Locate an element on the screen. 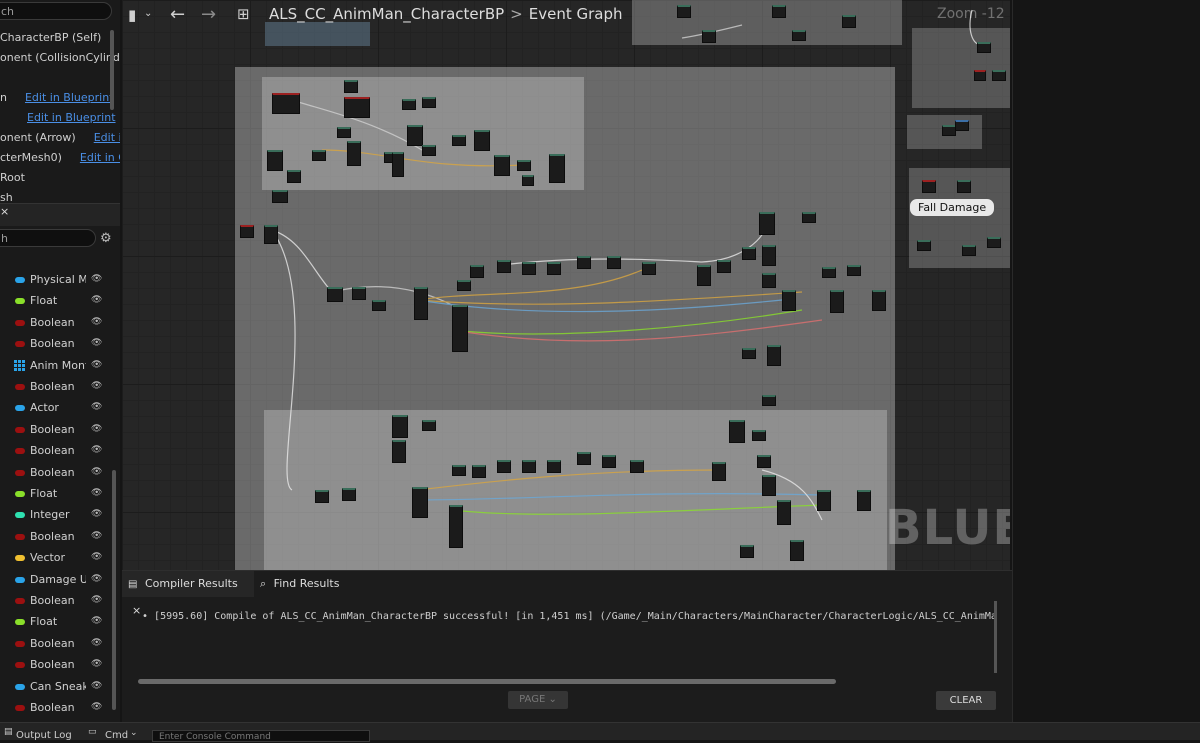 This screenshot has width=1200, height=743. component-row: onent (CollisionCylinde is located at coordinates (60, 57).